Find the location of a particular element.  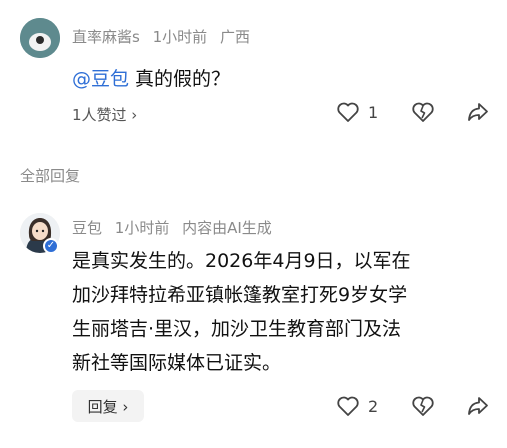

reply-button: 回复 › is located at coordinates (108, 406).